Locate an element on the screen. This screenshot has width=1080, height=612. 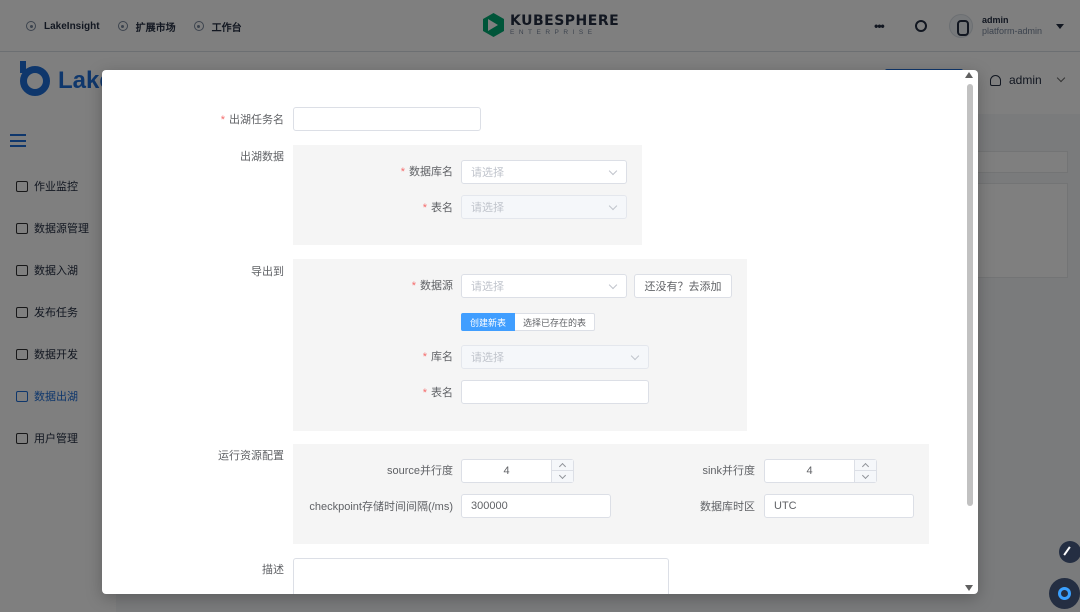
task-name-label: * 出湖任务名 is located at coordinates (252, 120).